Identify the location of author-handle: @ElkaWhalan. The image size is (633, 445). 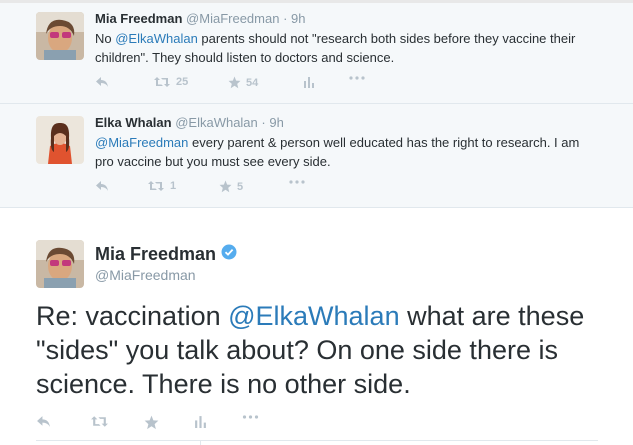
(216, 122).